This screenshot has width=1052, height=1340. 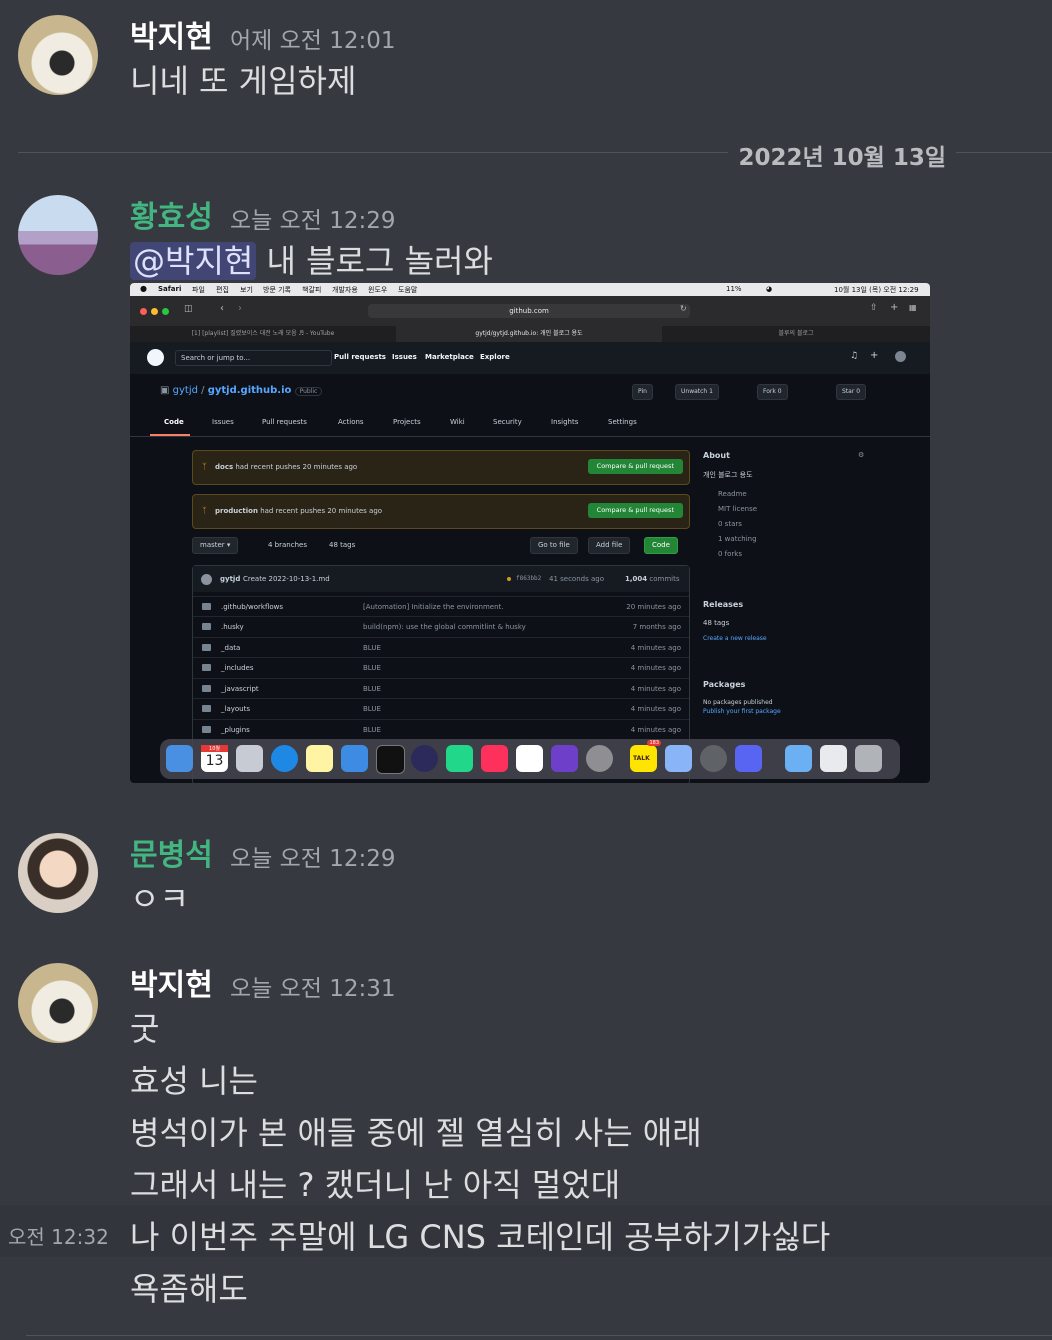 I want to click on file-row: _includes BLUE 4 minutes ago, so click(x=441, y=667).